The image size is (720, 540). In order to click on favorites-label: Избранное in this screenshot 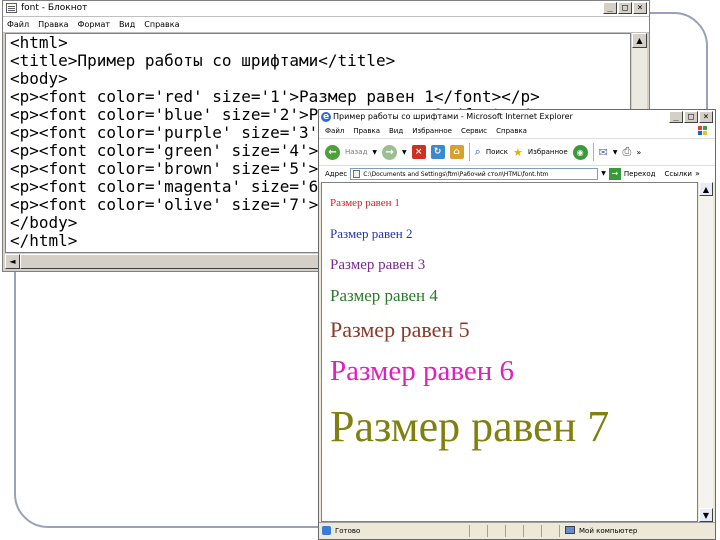, I will do `click(548, 152)`.